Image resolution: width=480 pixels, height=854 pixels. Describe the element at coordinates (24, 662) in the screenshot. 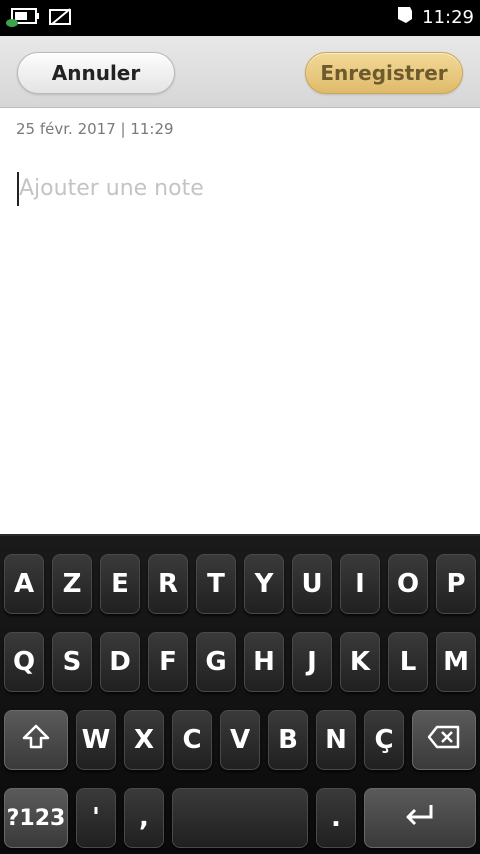

I see `key-q: Q` at that location.